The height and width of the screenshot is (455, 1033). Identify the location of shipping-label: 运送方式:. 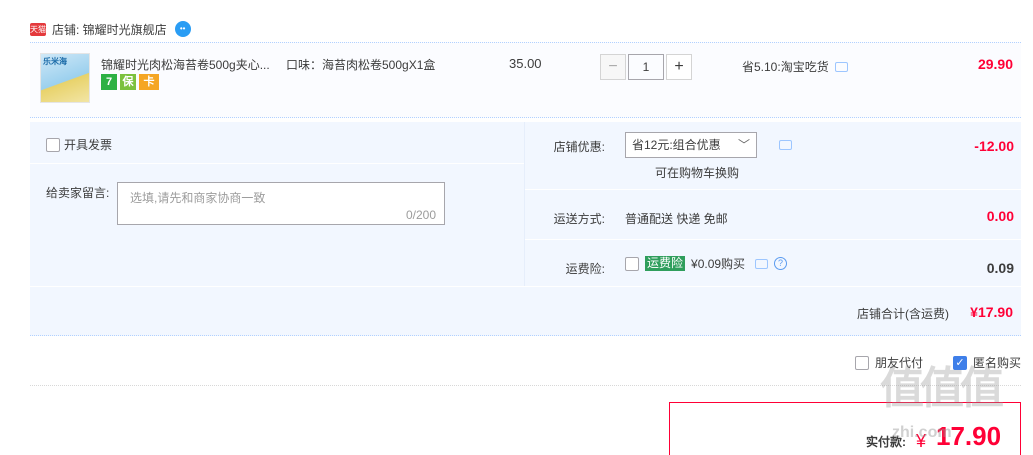
(579, 219).